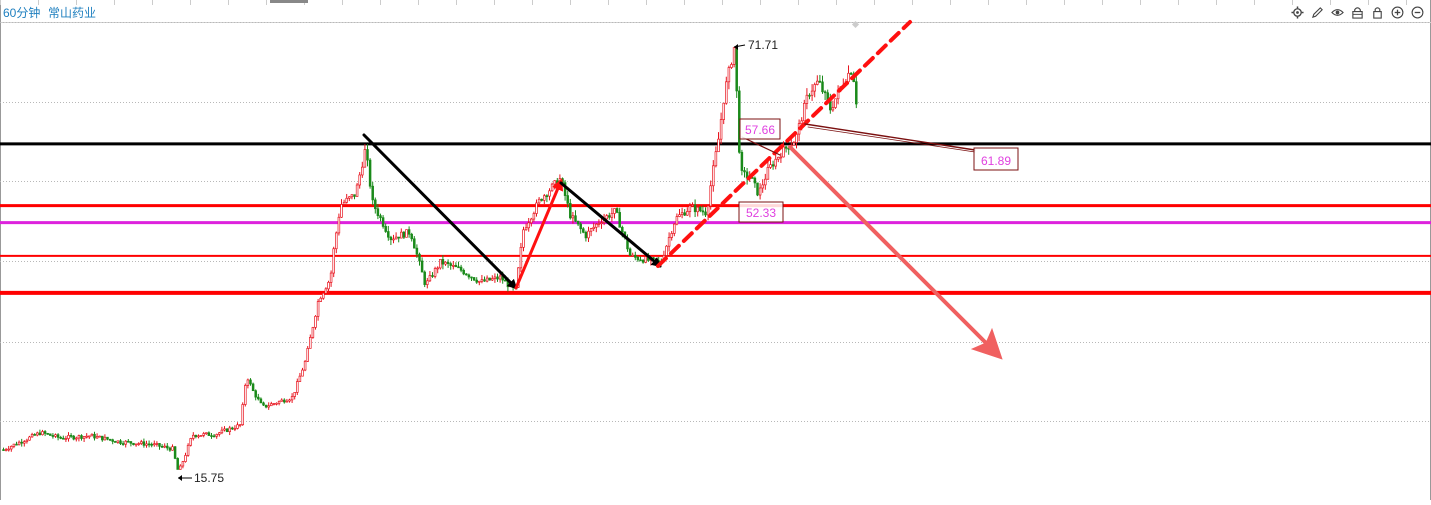  What do you see at coordinates (1317, 12) in the screenshot?
I see `pen-icon` at bounding box center [1317, 12].